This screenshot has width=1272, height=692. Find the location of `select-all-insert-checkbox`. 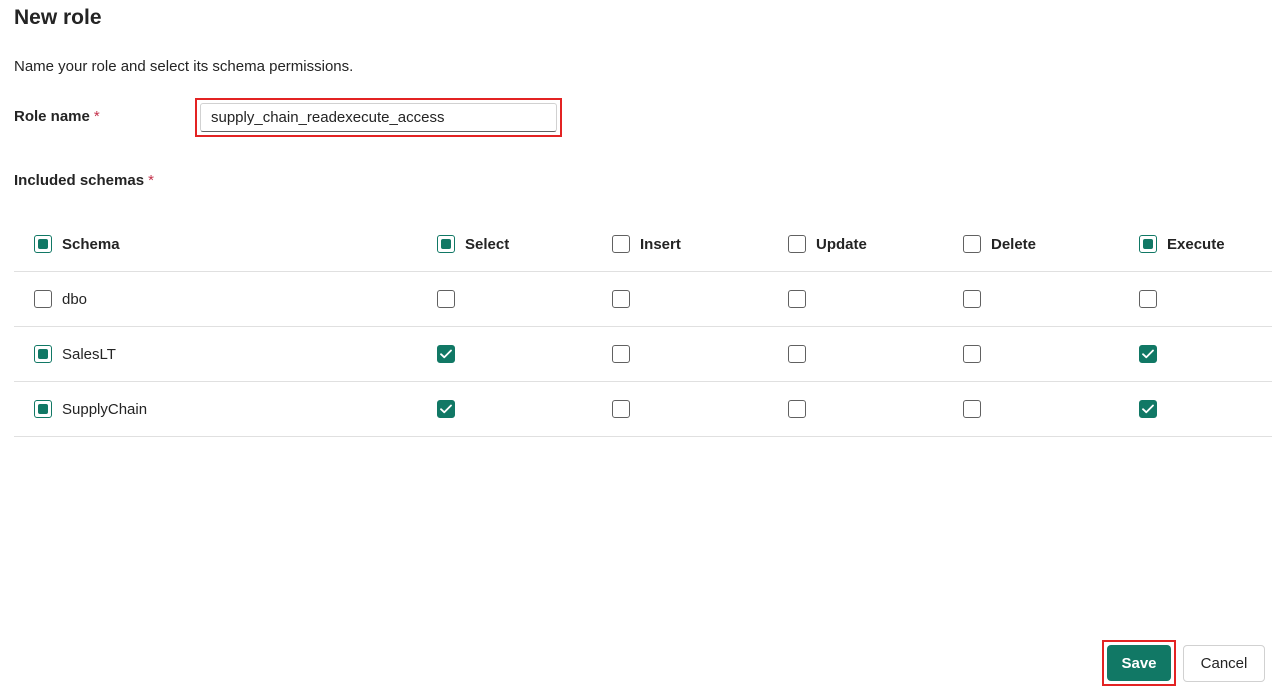

select-all-insert-checkbox is located at coordinates (621, 244).